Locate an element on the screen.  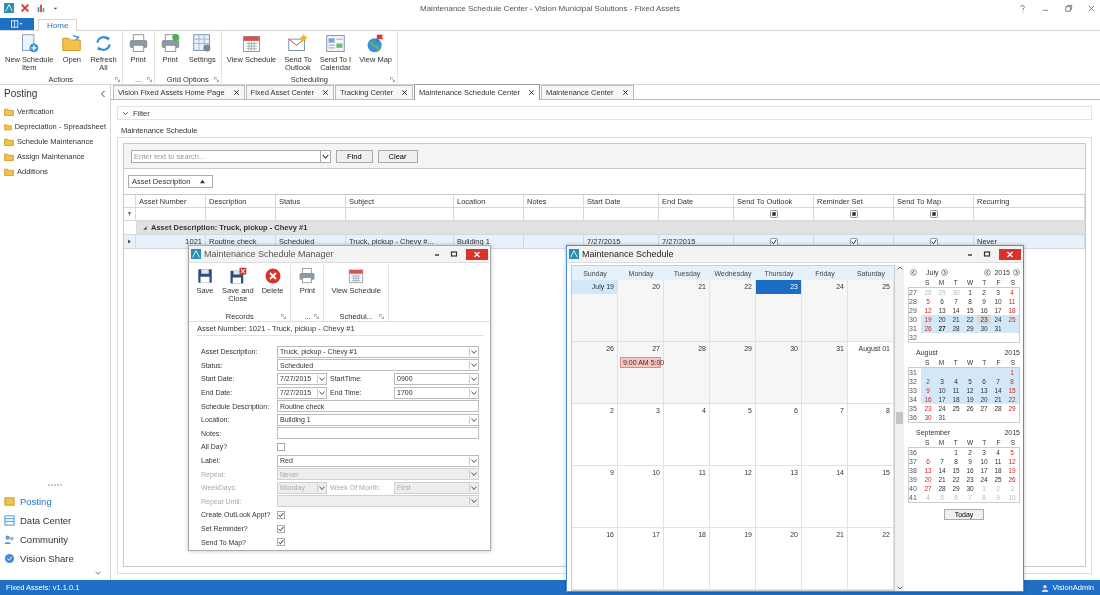
navigation-item: Data Center is located at coordinates (55, 520).